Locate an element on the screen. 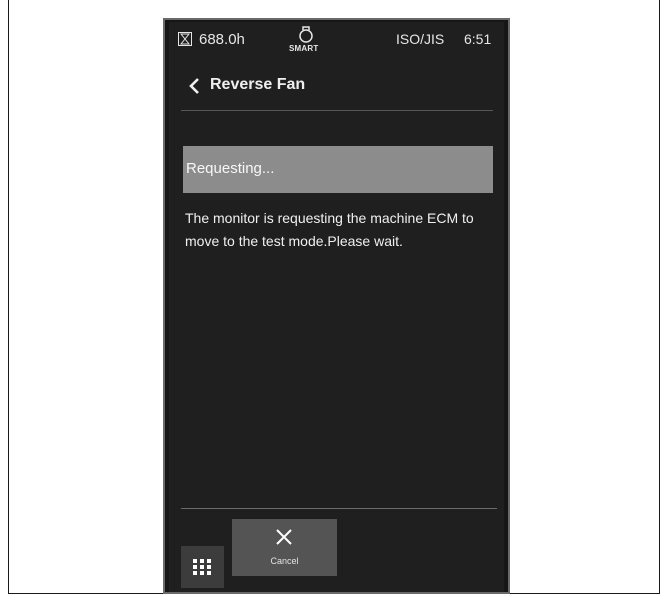 The image size is (671, 596). page-title: Reverse Fan is located at coordinates (258, 84).